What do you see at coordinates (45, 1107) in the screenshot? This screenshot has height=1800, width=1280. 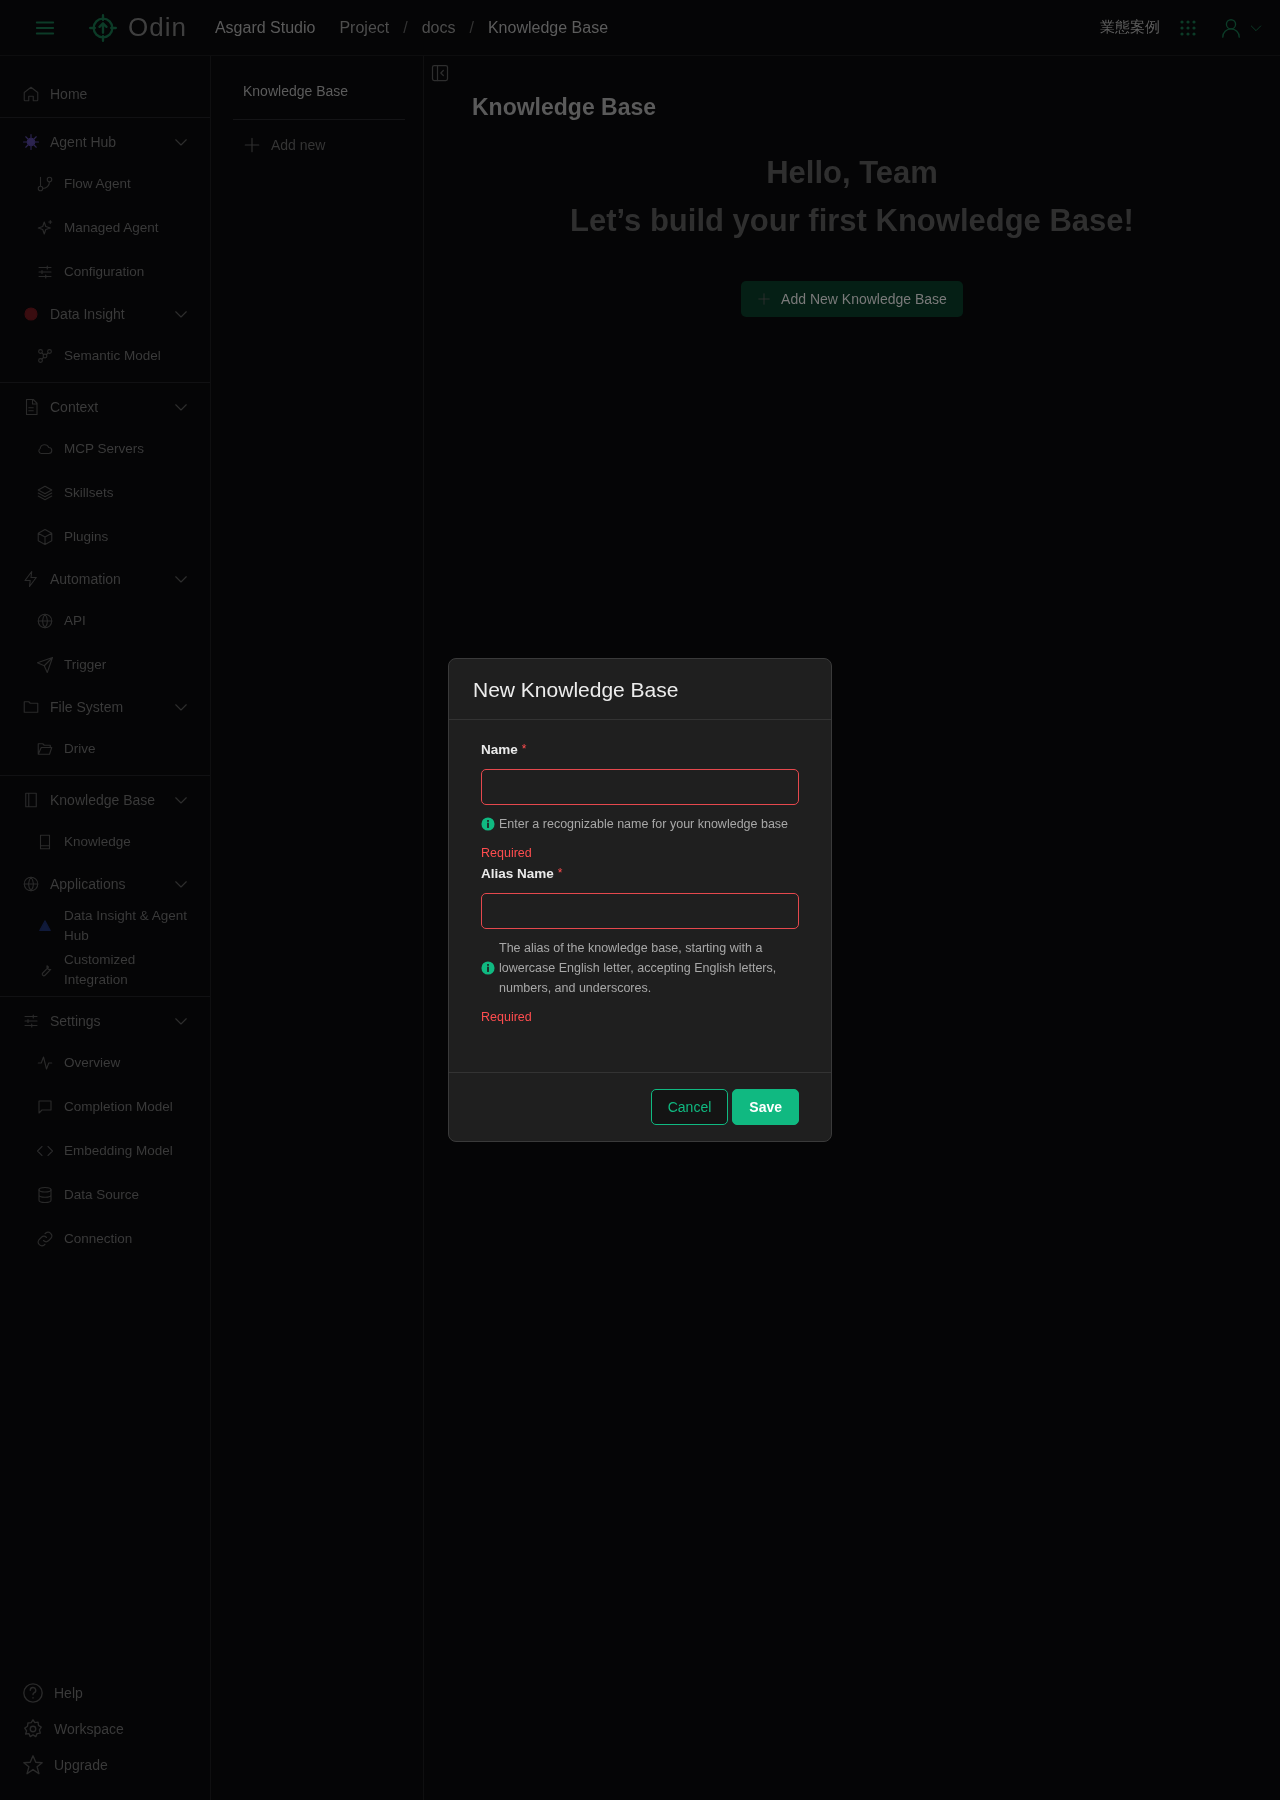 I see `chat-icon` at bounding box center [45, 1107].